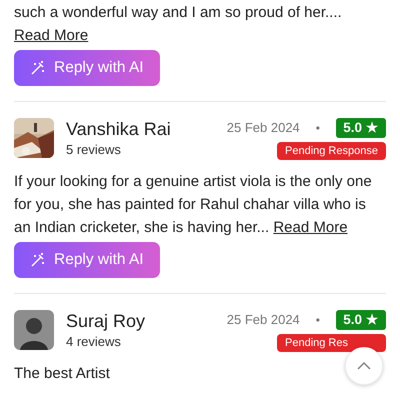  What do you see at coordinates (193, 205) in the screenshot?
I see `review-text: If your looking for a genuine artist viola is the only one for you, she has painted for Rahul chahar villa who is an Indian cricketer, she is having her... Read More` at bounding box center [193, 205].